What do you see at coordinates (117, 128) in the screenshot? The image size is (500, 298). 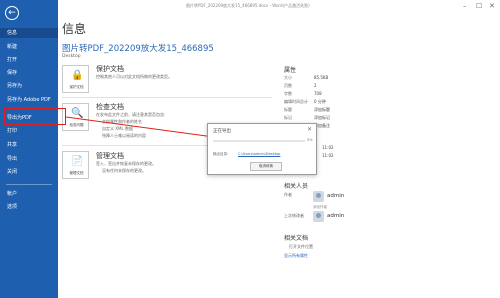 I see `section-bullet: 自定义 XML 数据` at bounding box center [117, 128].